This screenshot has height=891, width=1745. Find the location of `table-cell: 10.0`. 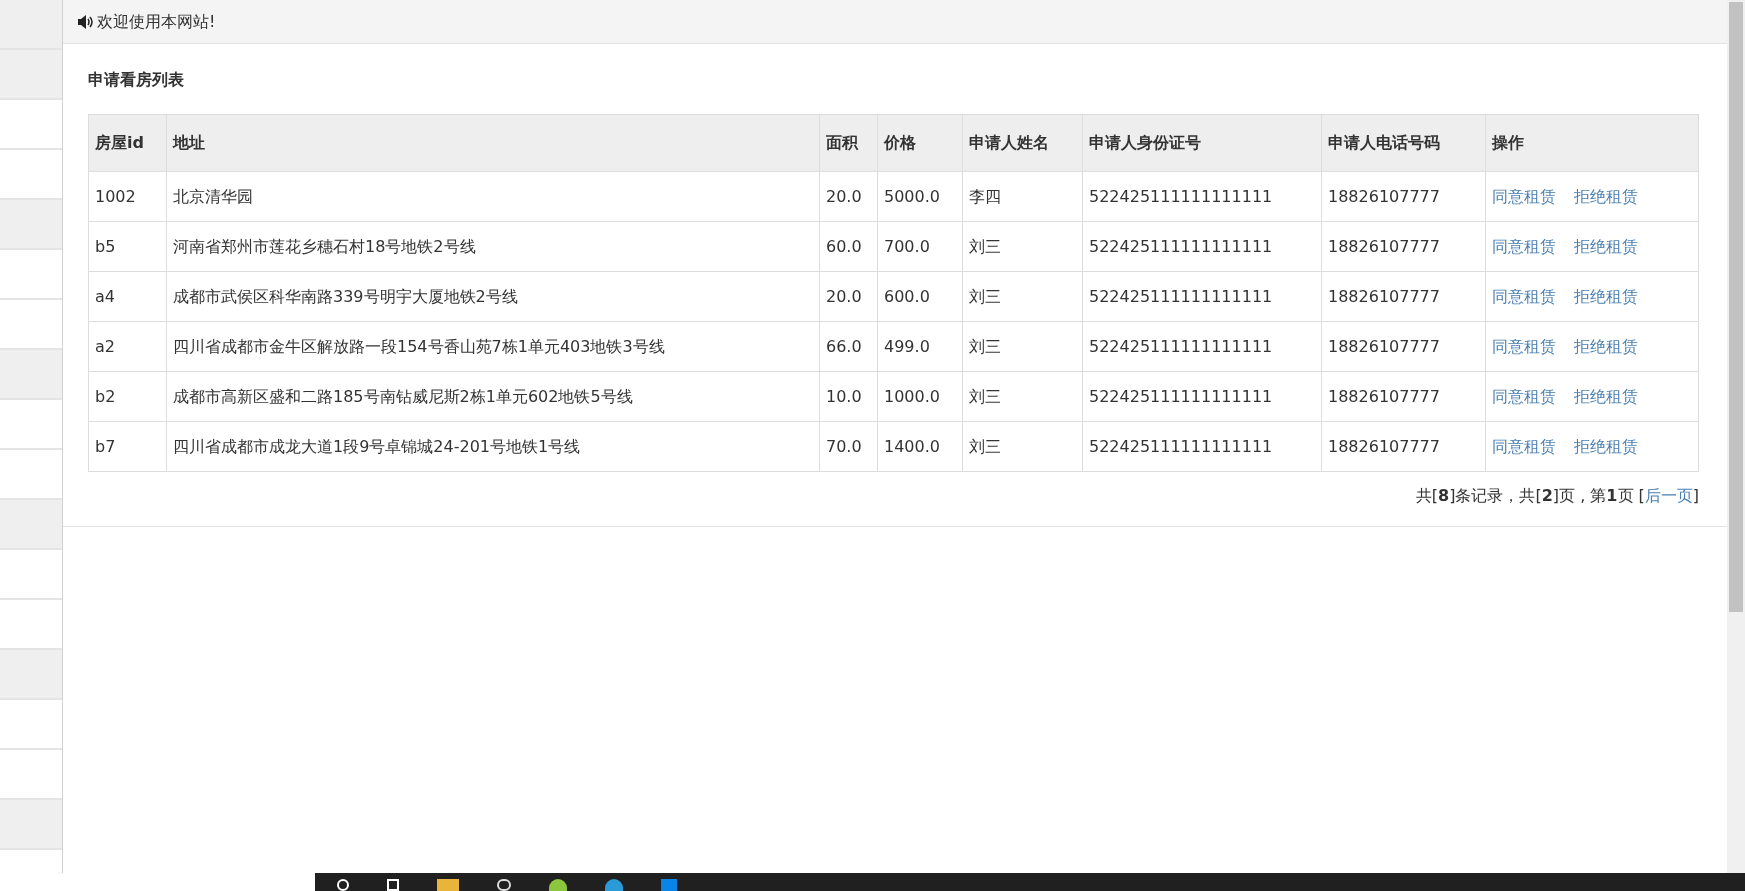

table-cell: 10.0 is located at coordinates (848, 396).